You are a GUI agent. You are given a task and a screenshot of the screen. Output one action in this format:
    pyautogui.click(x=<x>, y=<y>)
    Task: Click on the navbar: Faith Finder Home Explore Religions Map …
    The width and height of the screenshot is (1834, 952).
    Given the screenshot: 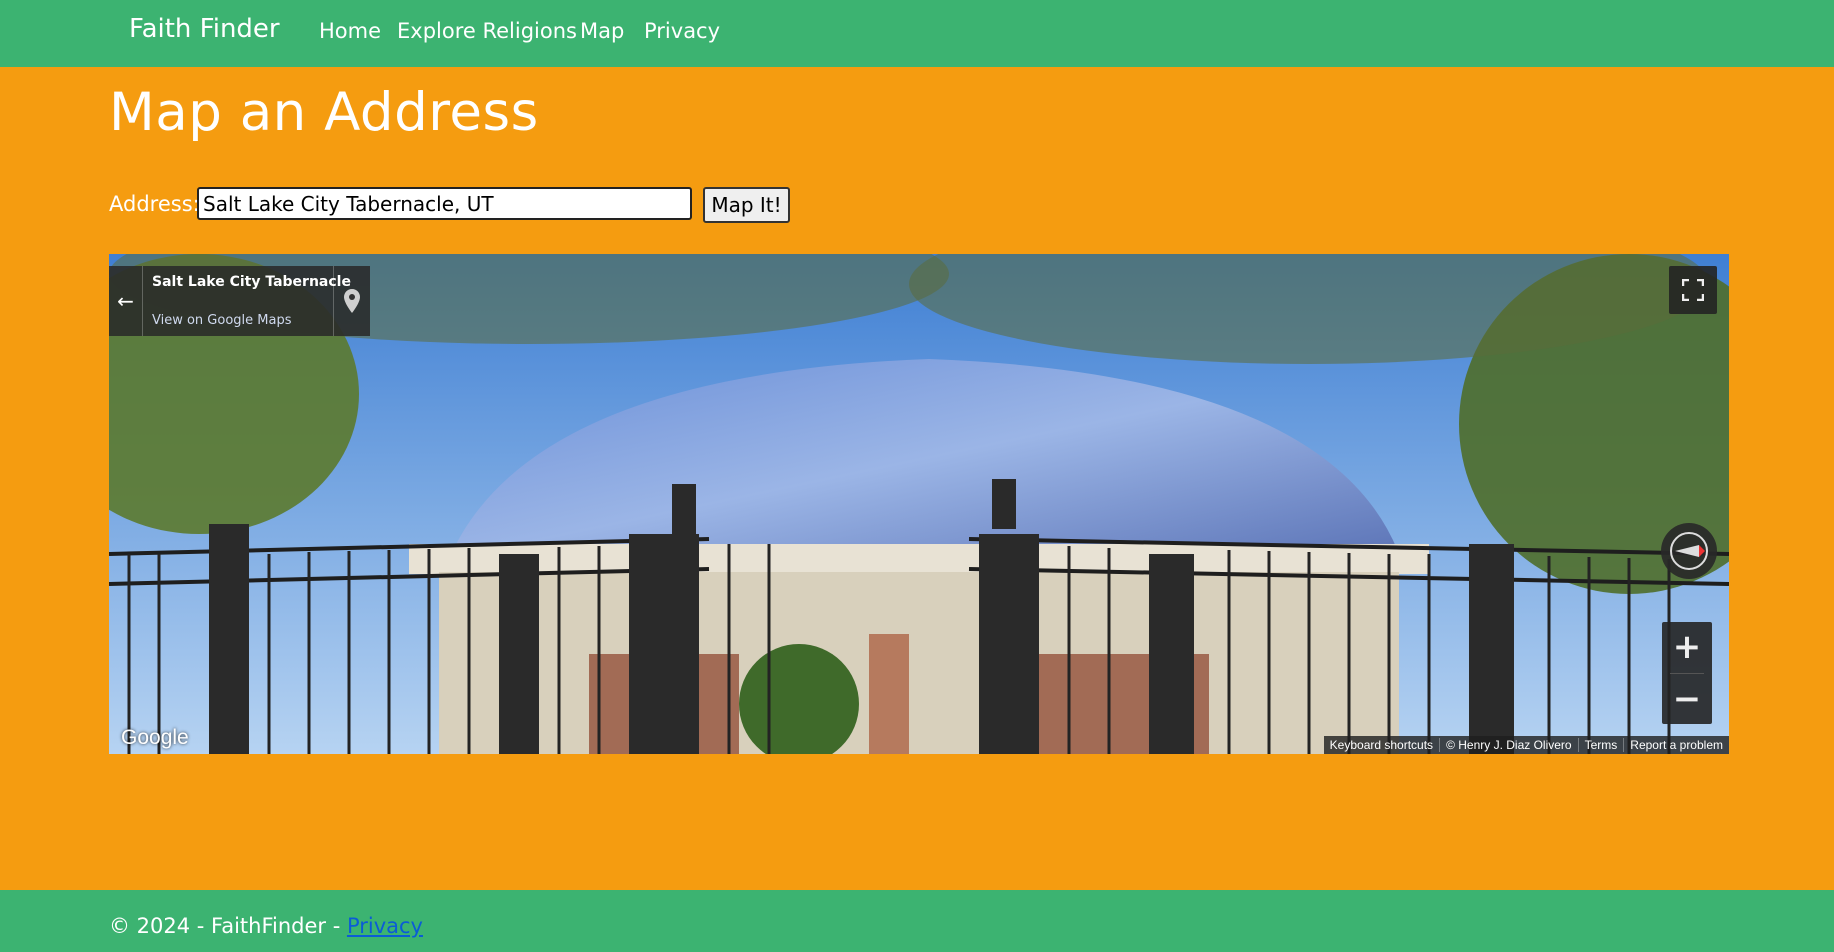 What is the action you would take?
    pyautogui.click(x=917, y=33)
    